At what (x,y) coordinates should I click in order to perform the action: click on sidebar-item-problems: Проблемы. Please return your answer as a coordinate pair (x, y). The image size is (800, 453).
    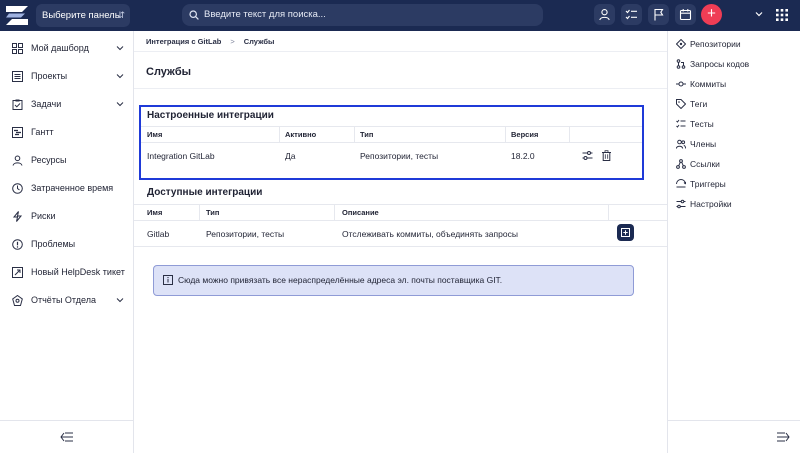
    Looking at the image, I should click on (67, 244).